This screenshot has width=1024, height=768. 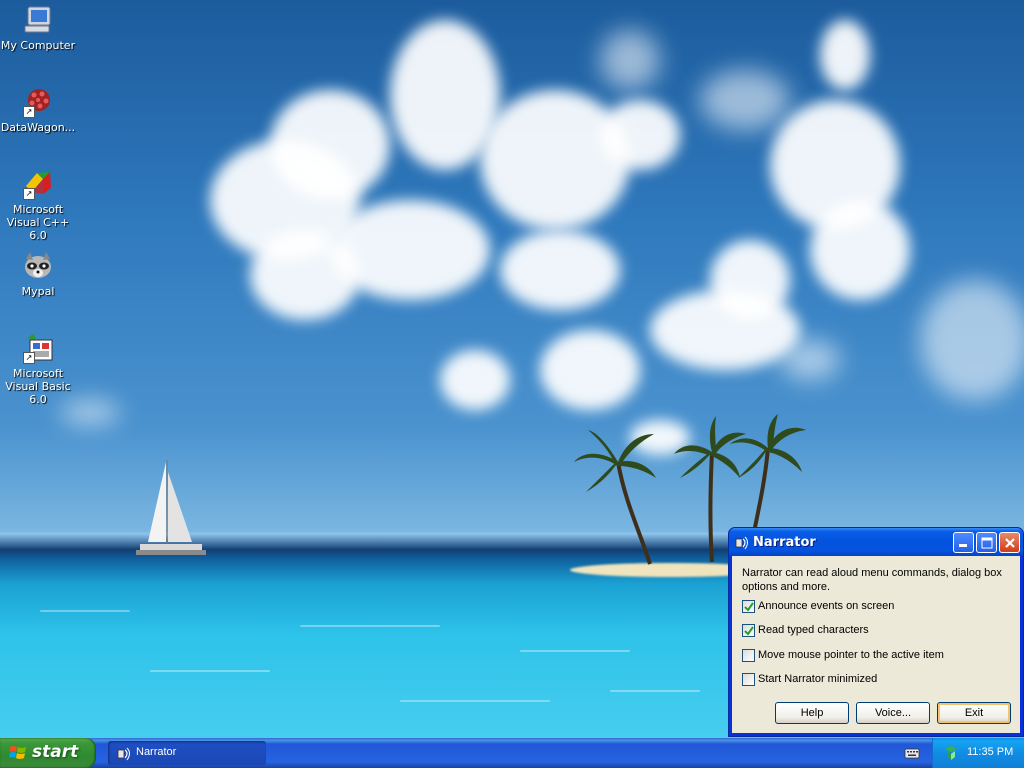 What do you see at coordinates (171, 507) in the screenshot?
I see `sailboat-illustration` at bounding box center [171, 507].